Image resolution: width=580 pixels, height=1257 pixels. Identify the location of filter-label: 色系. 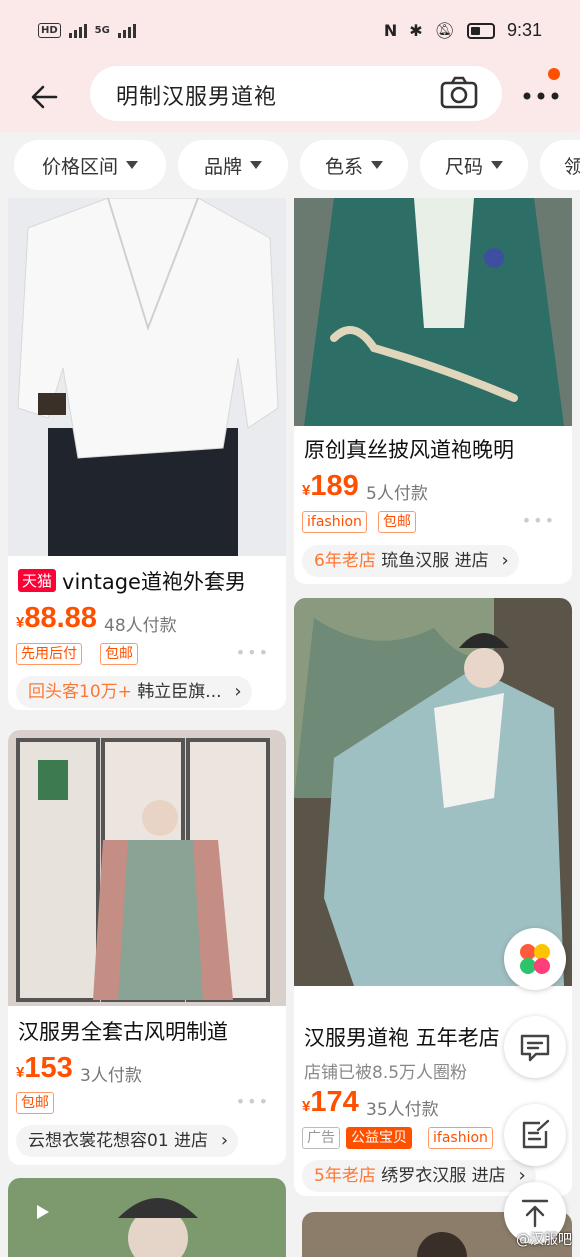
(343, 166).